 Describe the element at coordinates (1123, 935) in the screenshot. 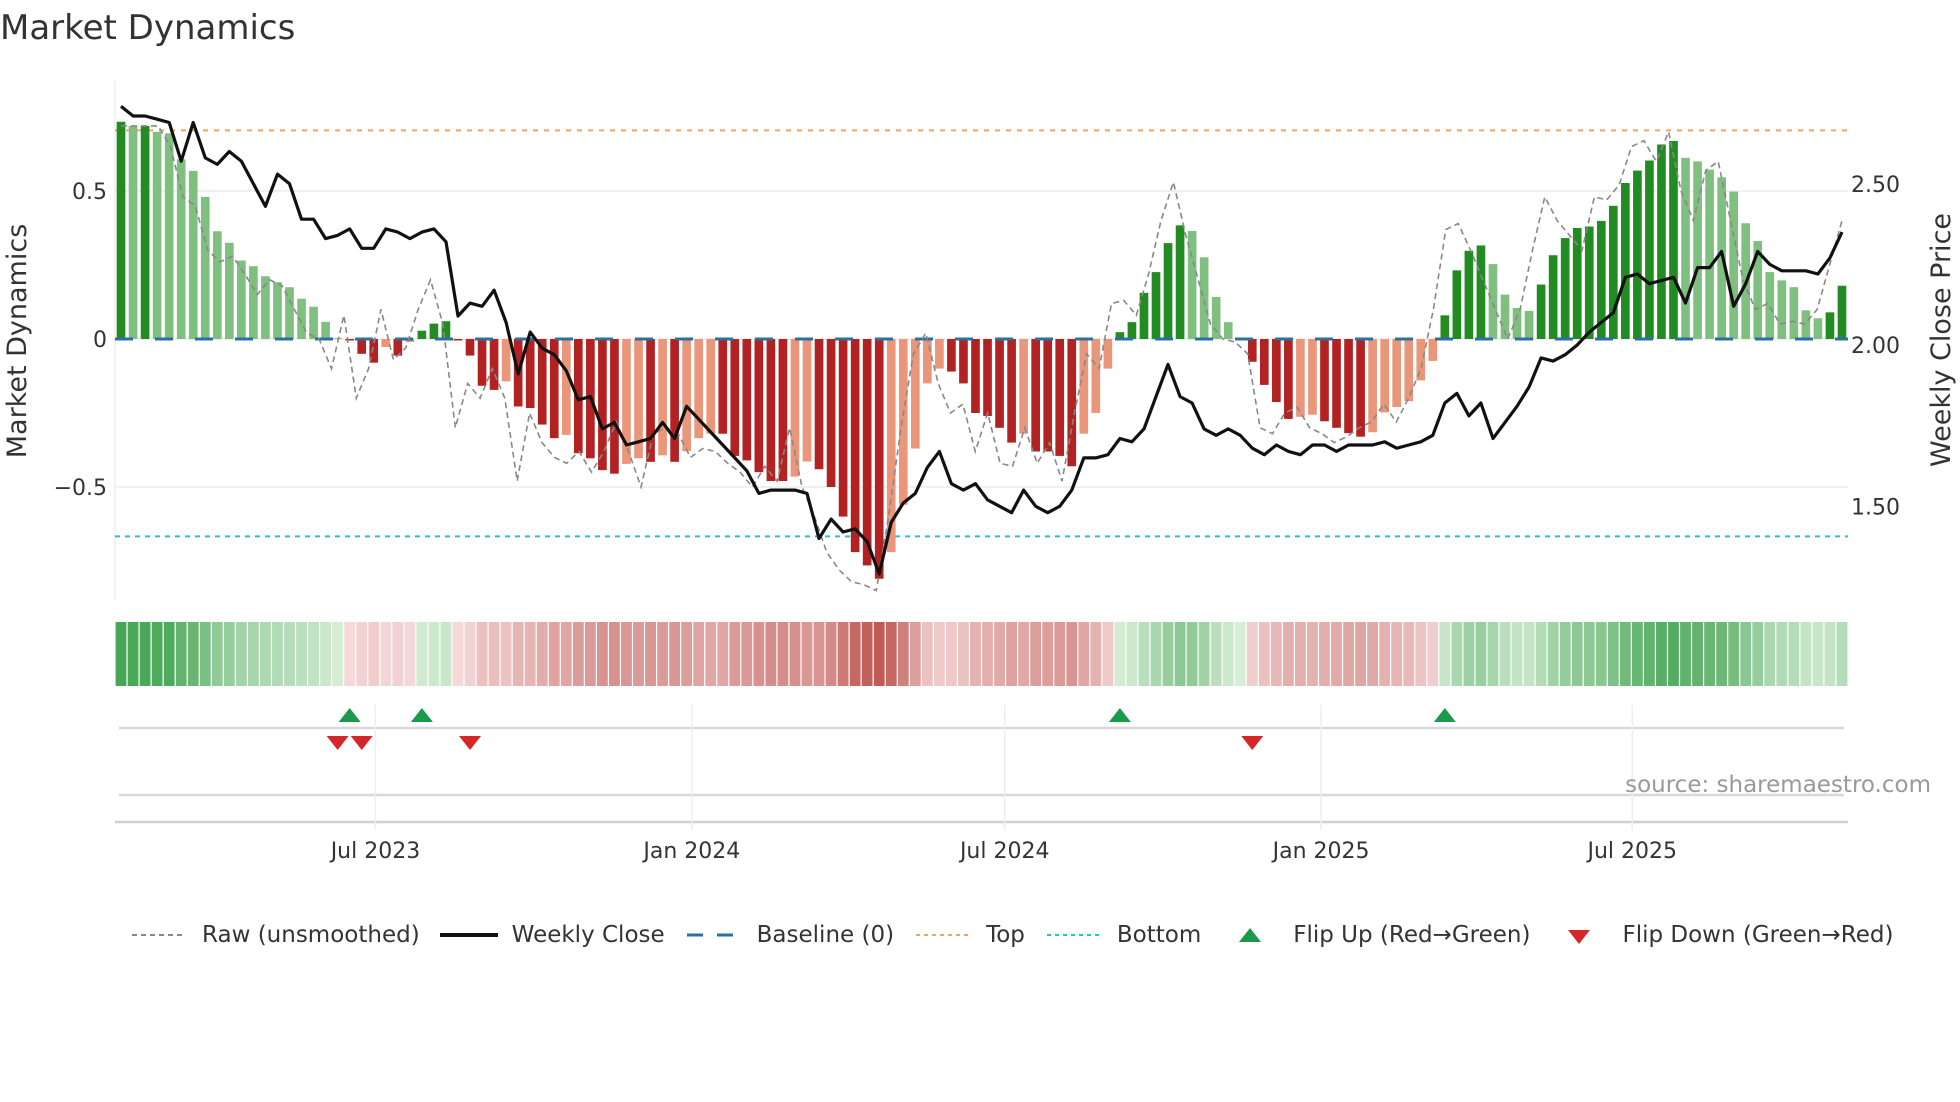

I see `legend-item-bottom: Bottom` at that location.